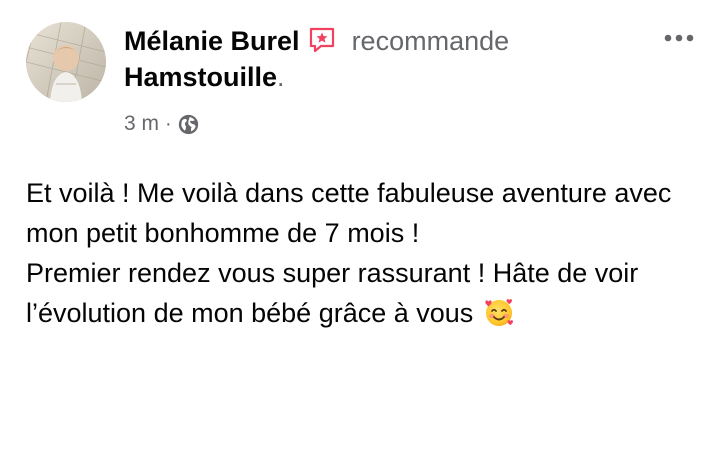  Describe the element at coordinates (161, 124) in the screenshot. I see `post-meta: 3 m ·` at that location.